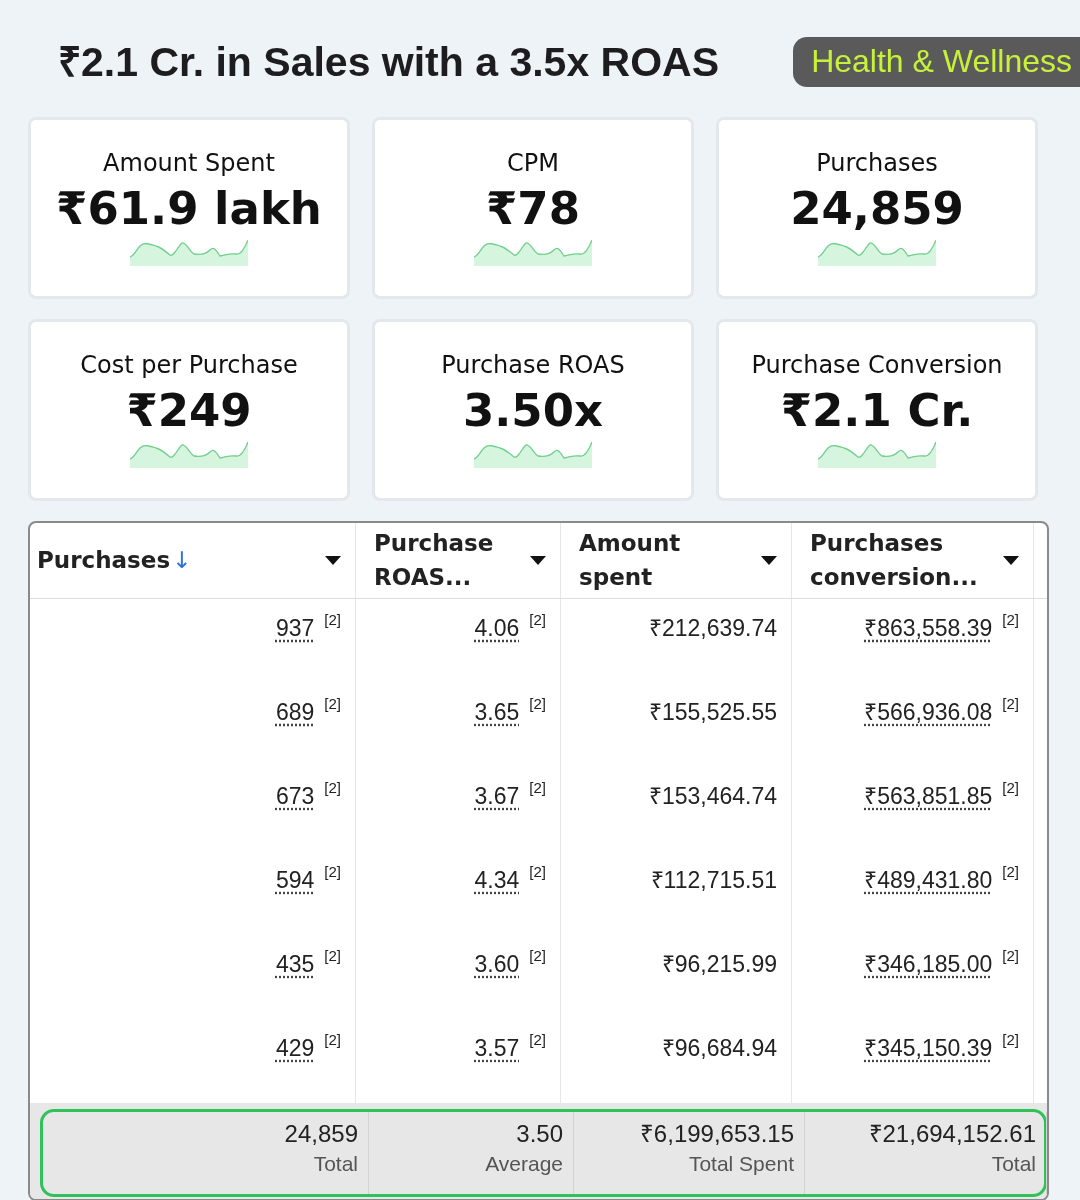 This screenshot has height=1200, width=1080. What do you see at coordinates (741, 1164) in the screenshot?
I see `total-label: Total Spent` at bounding box center [741, 1164].